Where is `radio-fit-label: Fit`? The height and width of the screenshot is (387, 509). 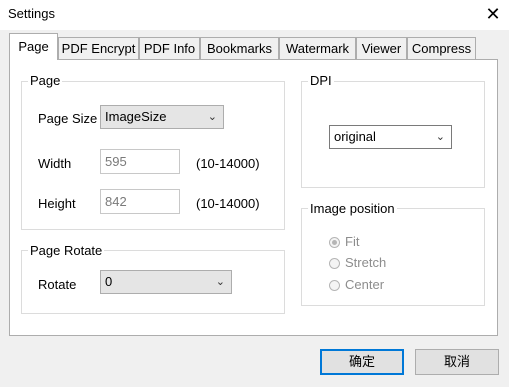
radio-fit-label: Fit is located at coordinates (352, 241).